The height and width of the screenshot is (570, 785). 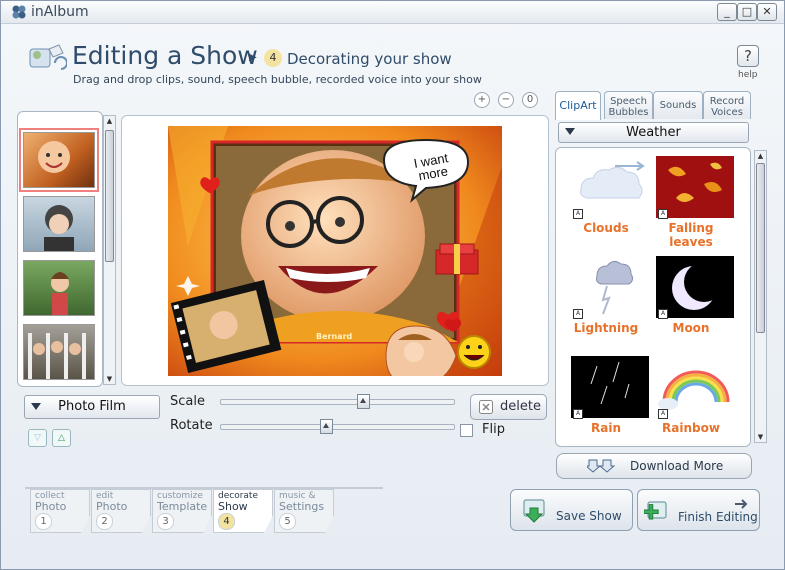 What do you see at coordinates (698, 510) in the screenshot?
I see `finish-editing-button: Finish Editing` at bounding box center [698, 510].